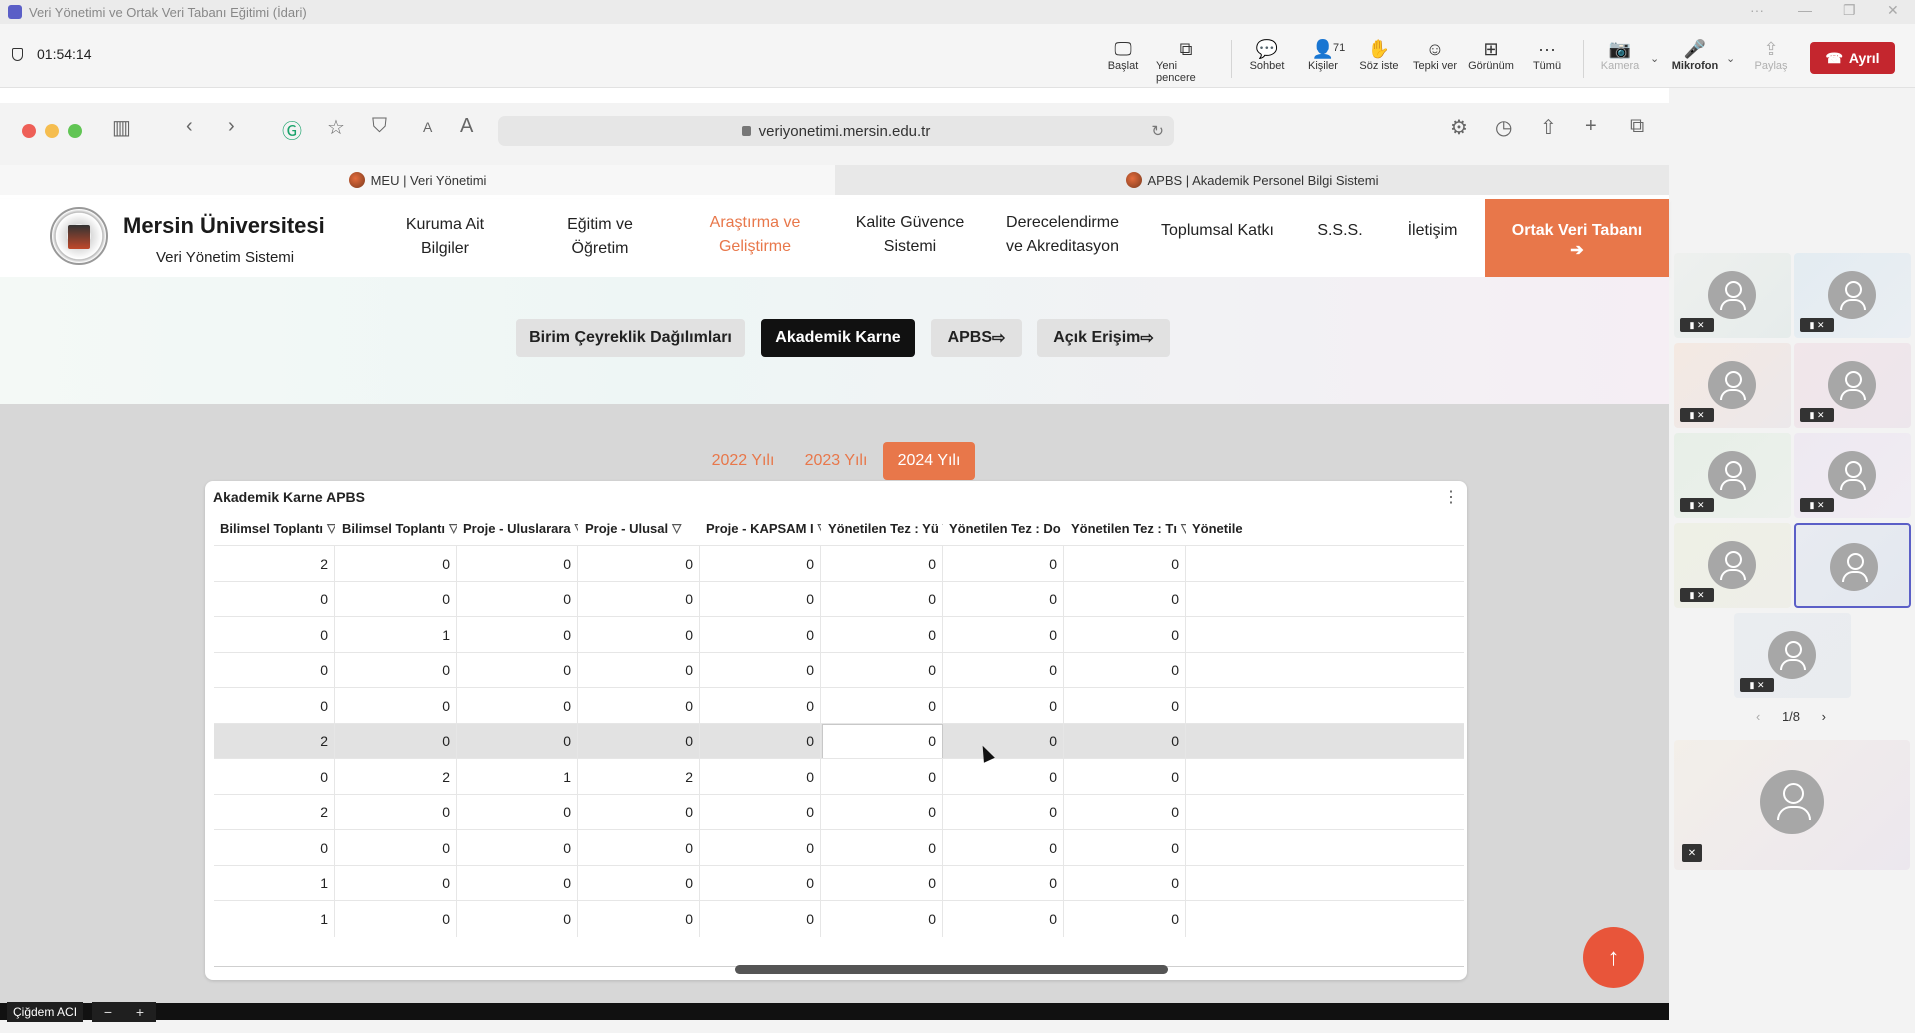  Describe the element at coordinates (1003, 528) in the screenshot. I see `column-header: Yönetilen Tez : Do▽` at that location.